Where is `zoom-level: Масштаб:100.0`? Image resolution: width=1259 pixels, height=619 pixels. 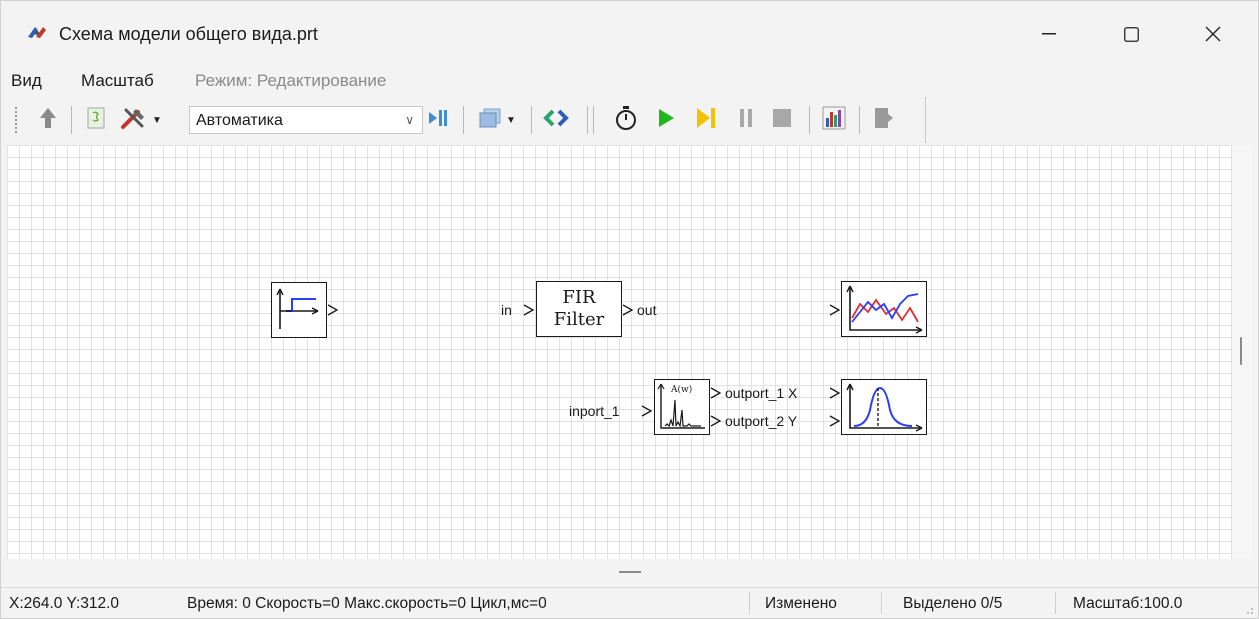
zoom-level: Масштаб:100.0 is located at coordinates (1128, 603).